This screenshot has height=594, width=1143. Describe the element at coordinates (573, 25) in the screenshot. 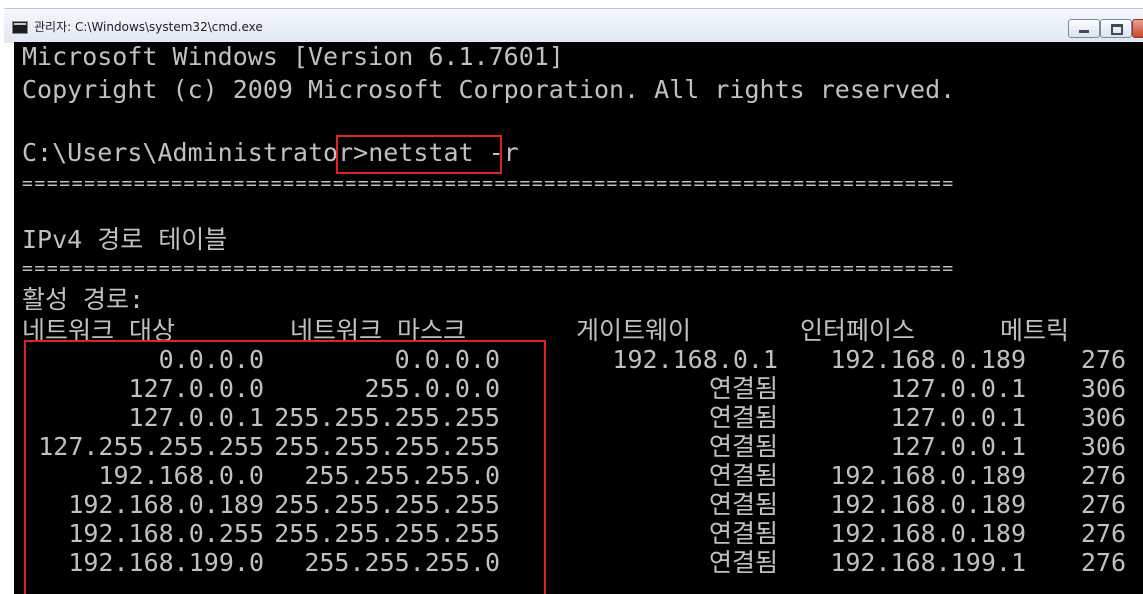

I see `title-bar: 관리자: C:\Windows\system32\cmd.exe` at that location.